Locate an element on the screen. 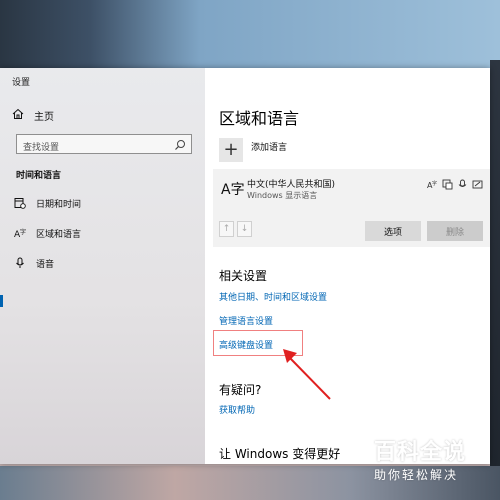 The width and height of the screenshot is (500, 500). language-name: 中文(中华人民共和国) is located at coordinates (291, 185).